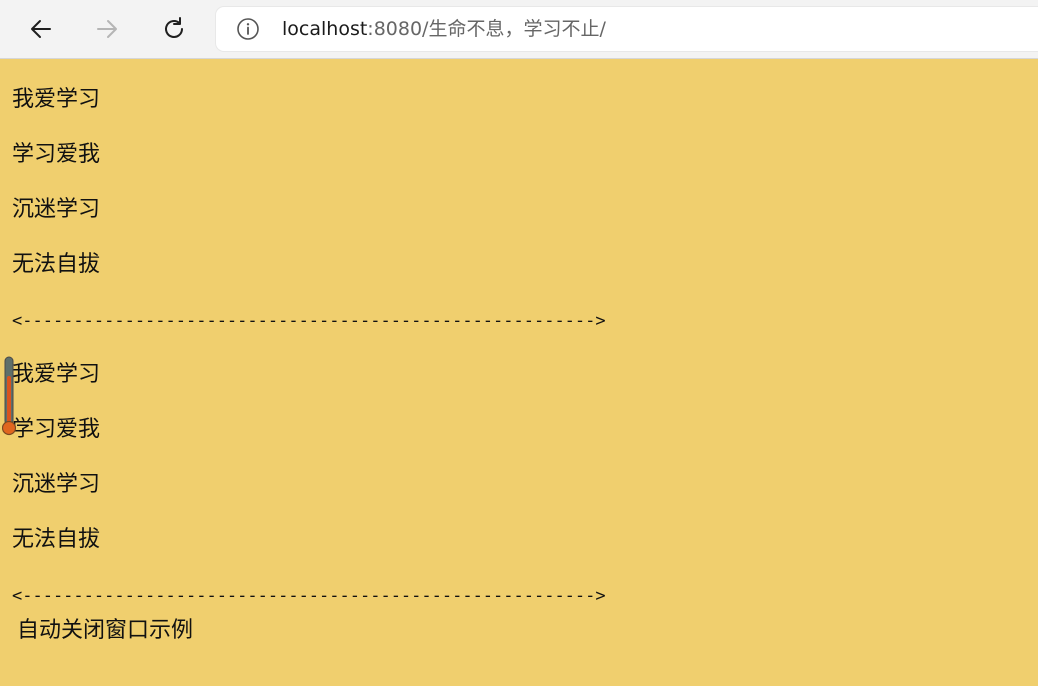 Image resolution: width=1038 pixels, height=686 pixels. What do you see at coordinates (9, 396) in the screenshot?
I see `thermometer-icon` at bounding box center [9, 396].